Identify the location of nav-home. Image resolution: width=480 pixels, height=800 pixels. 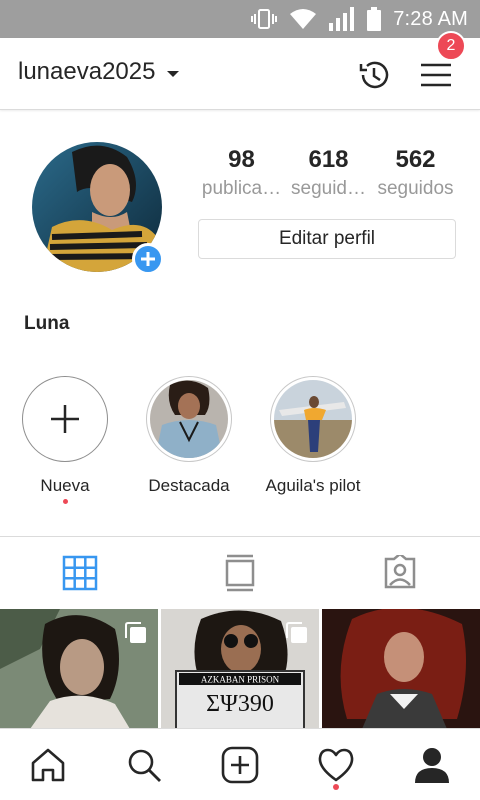
(48, 764).